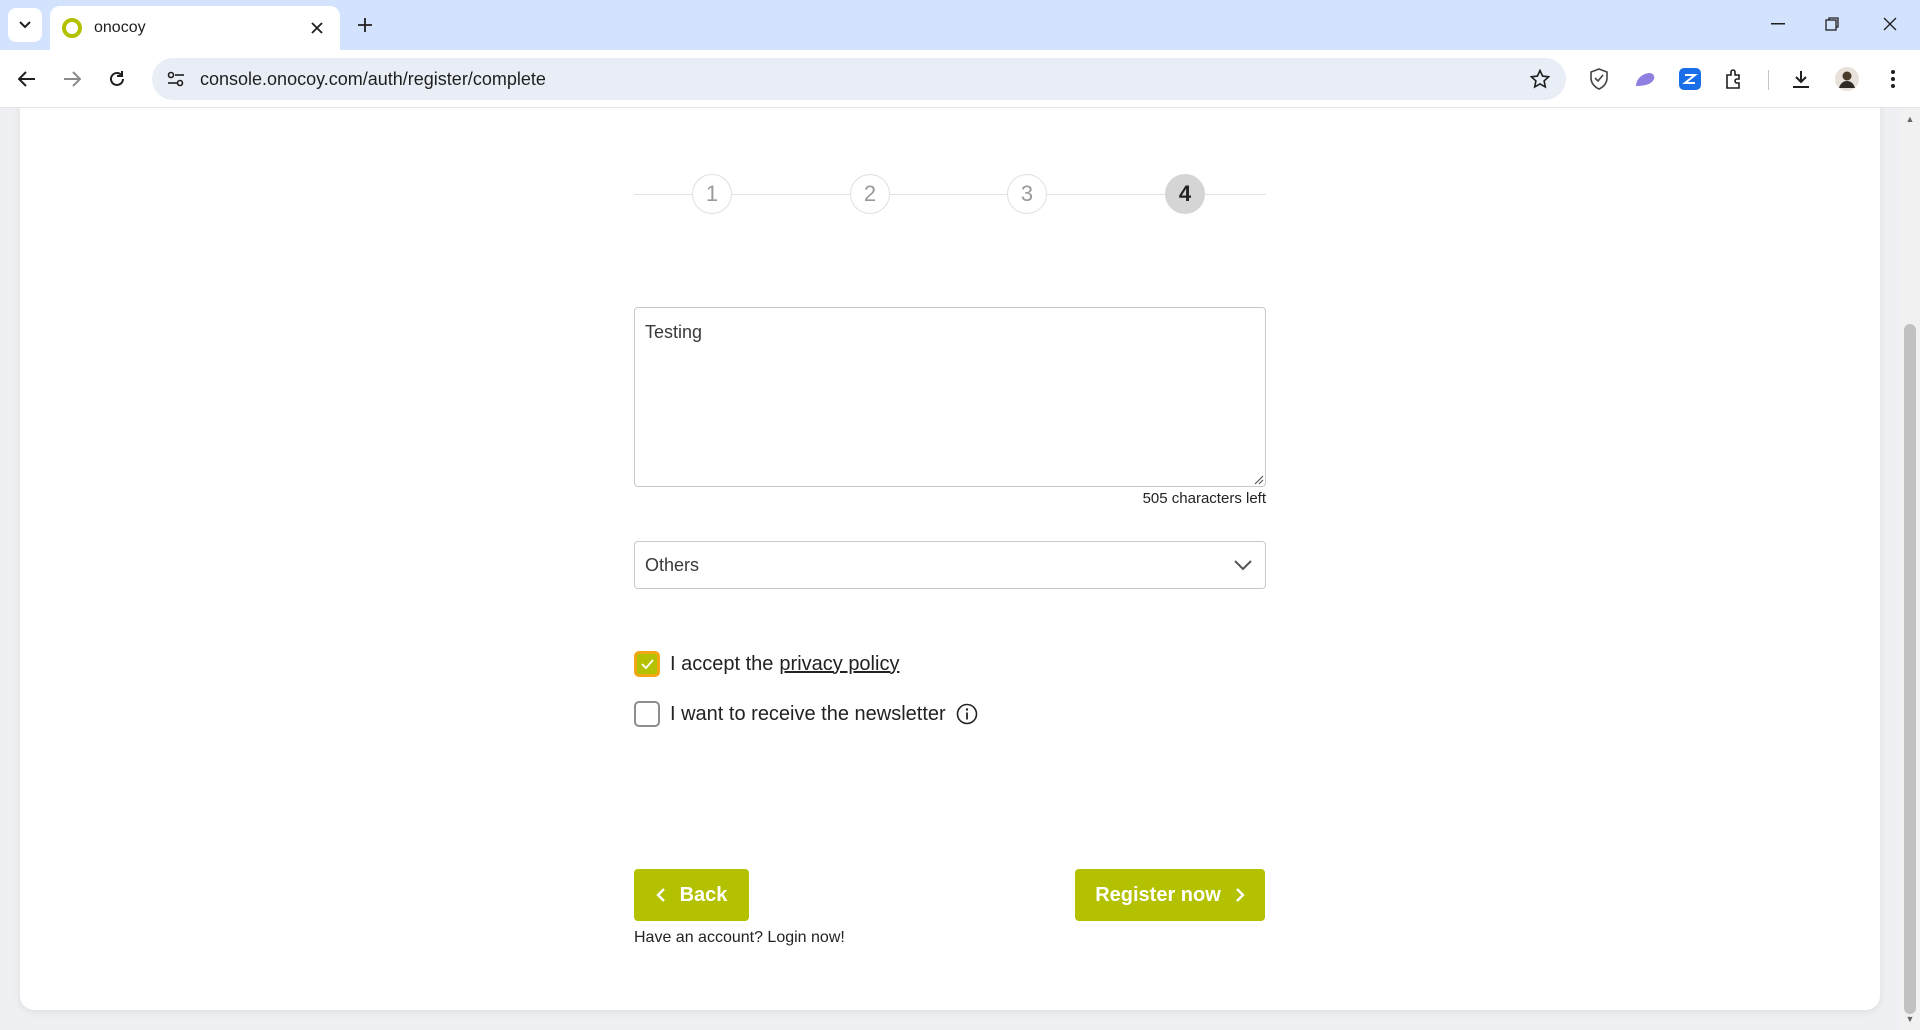  What do you see at coordinates (660, 895) in the screenshot?
I see `chevron-left-icon` at bounding box center [660, 895].